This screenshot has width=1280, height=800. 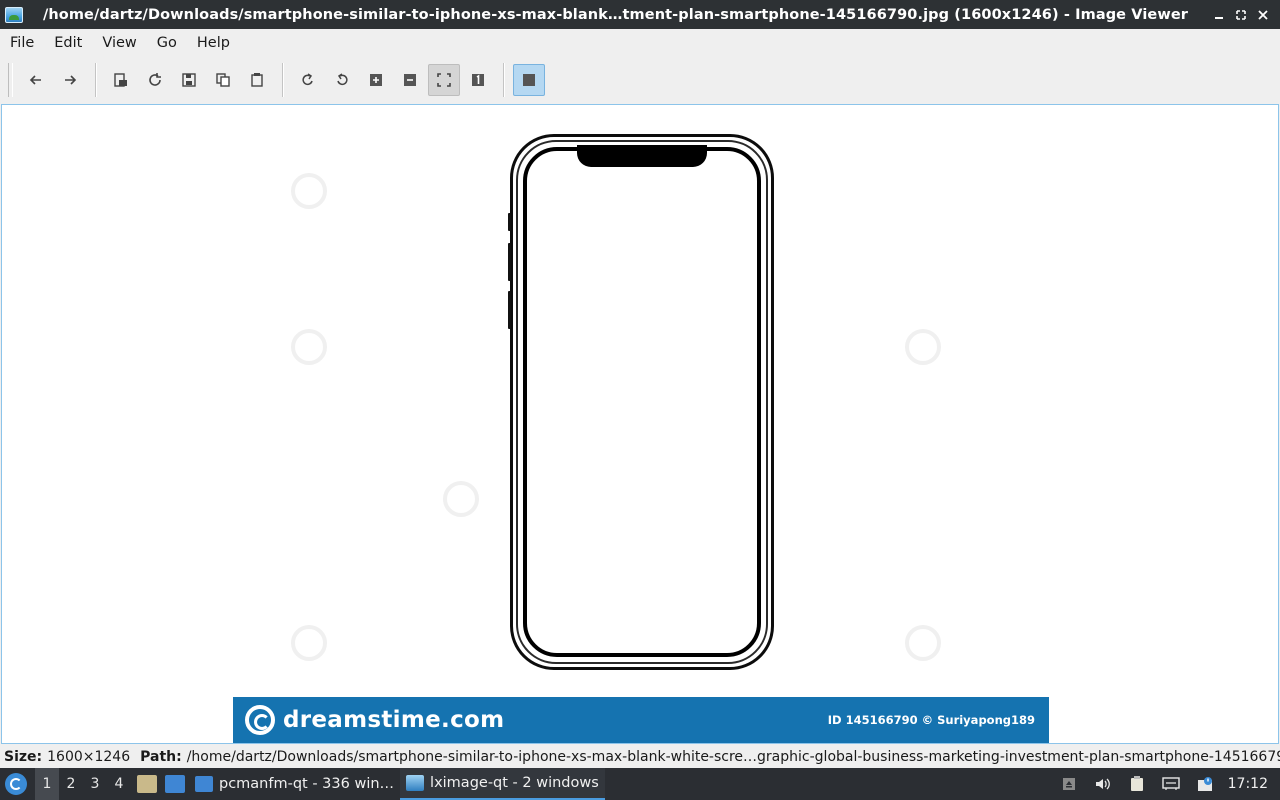 What do you see at coordinates (71, 784) in the screenshot?
I see `desktop-2-button: 2` at bounding box center [71, 784].